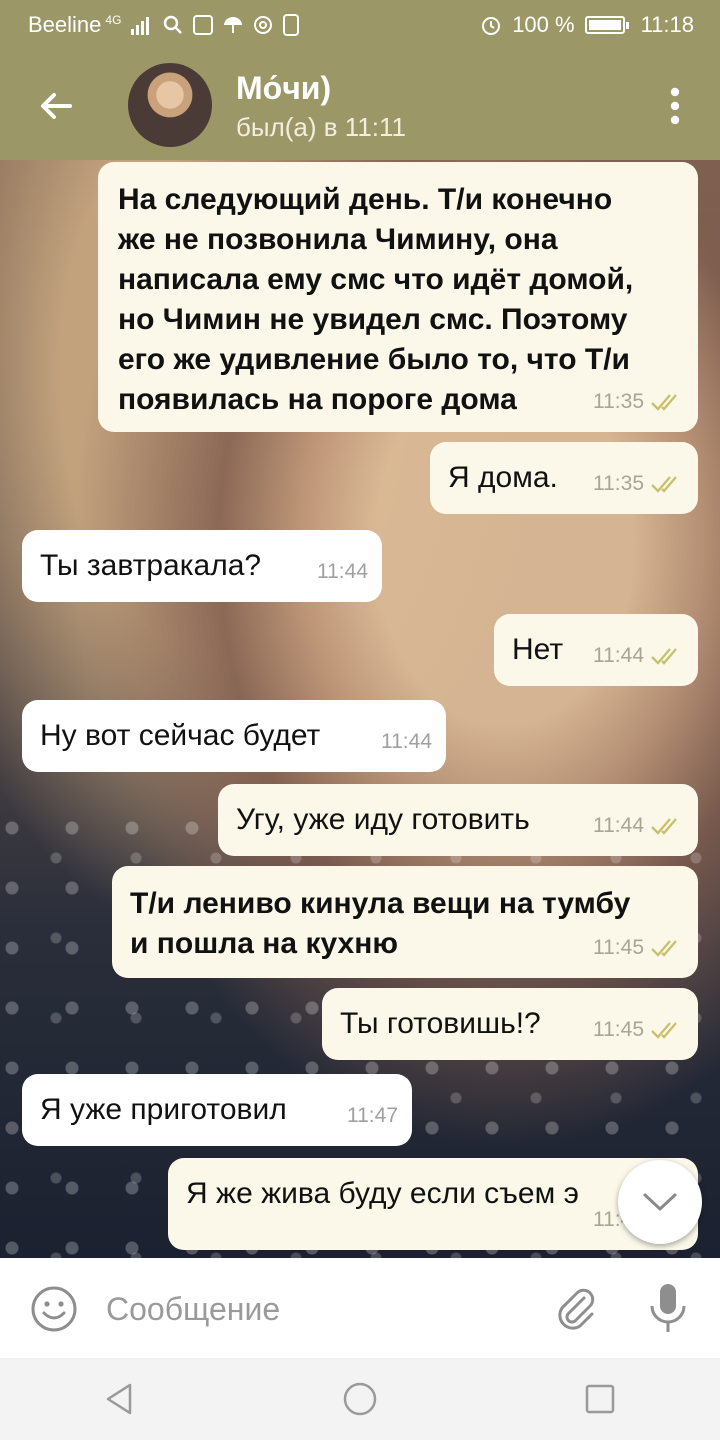  Describe the element at coordinates (316, 1309) in the screenshot. I see `message-input` at that location.